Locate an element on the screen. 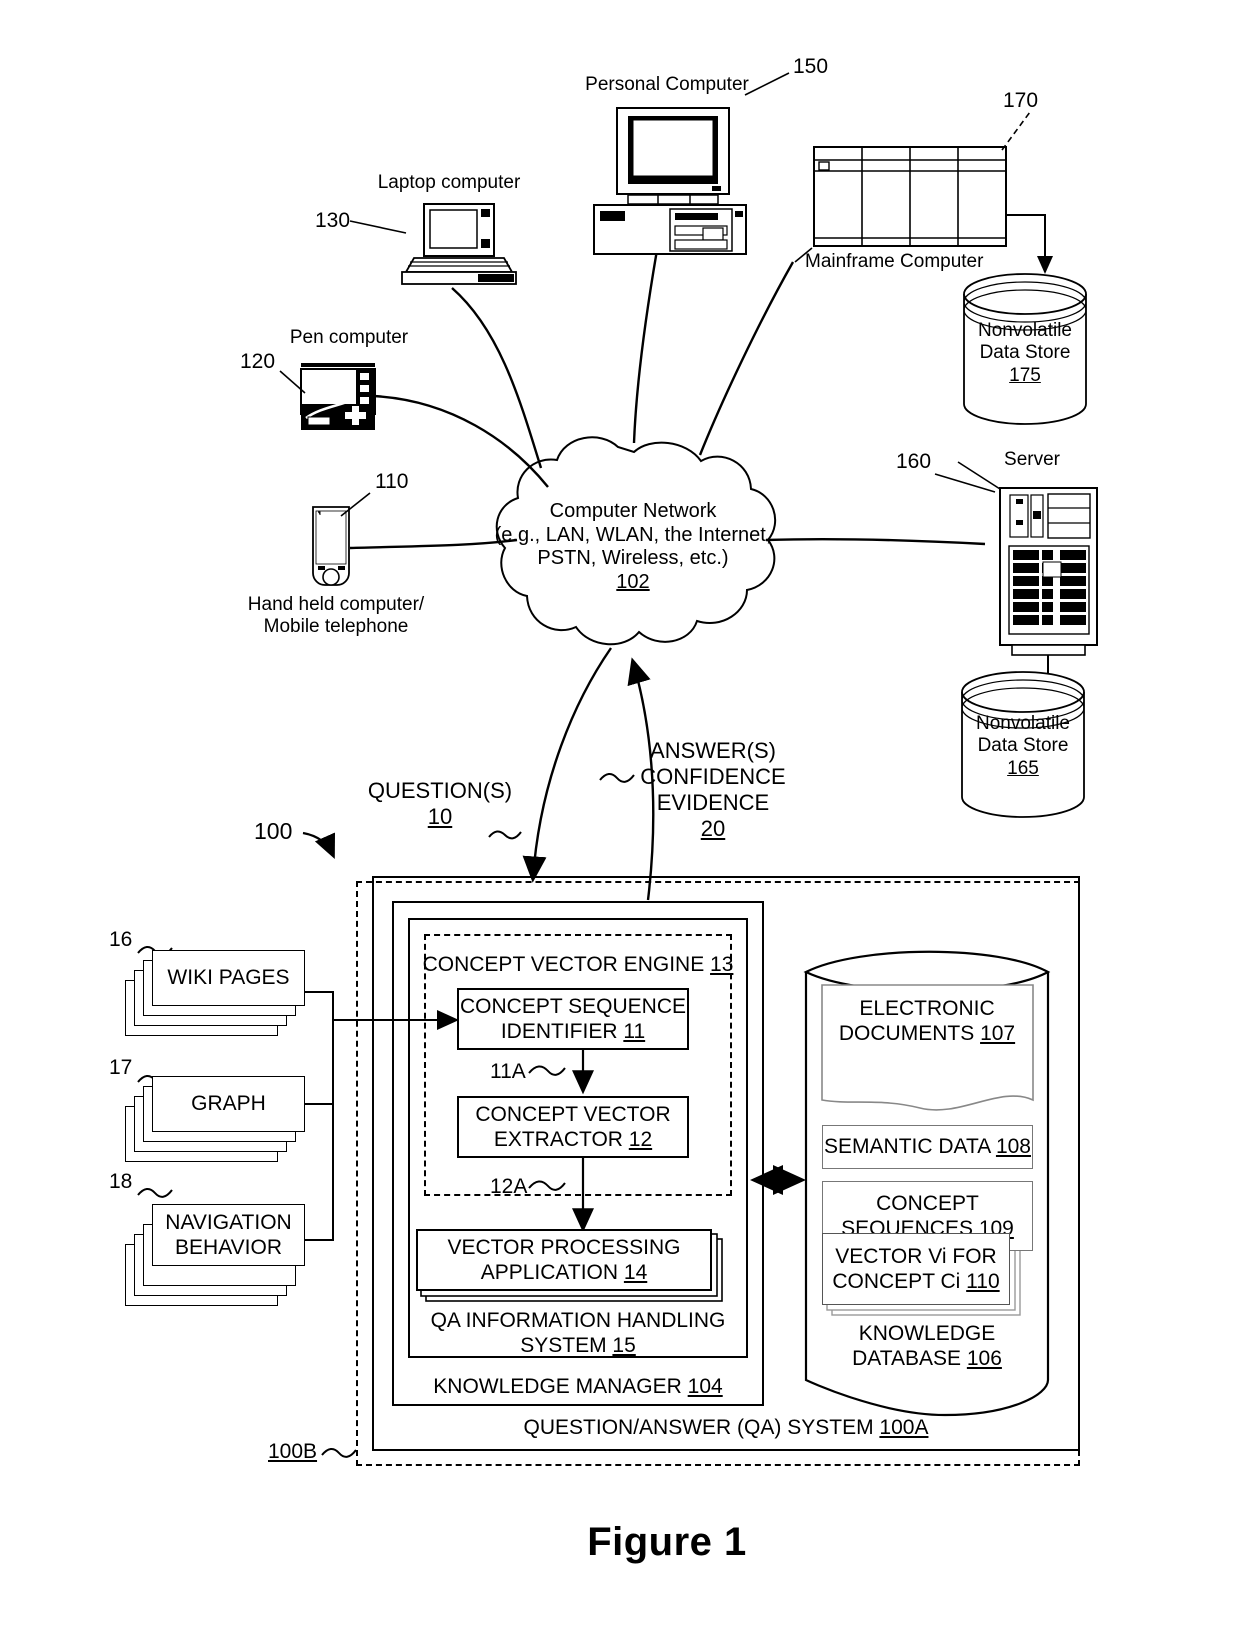 The height and width of the screenshot is (1625, 1240). link-11a-label: 11A is located at coordinates (508, 1071).